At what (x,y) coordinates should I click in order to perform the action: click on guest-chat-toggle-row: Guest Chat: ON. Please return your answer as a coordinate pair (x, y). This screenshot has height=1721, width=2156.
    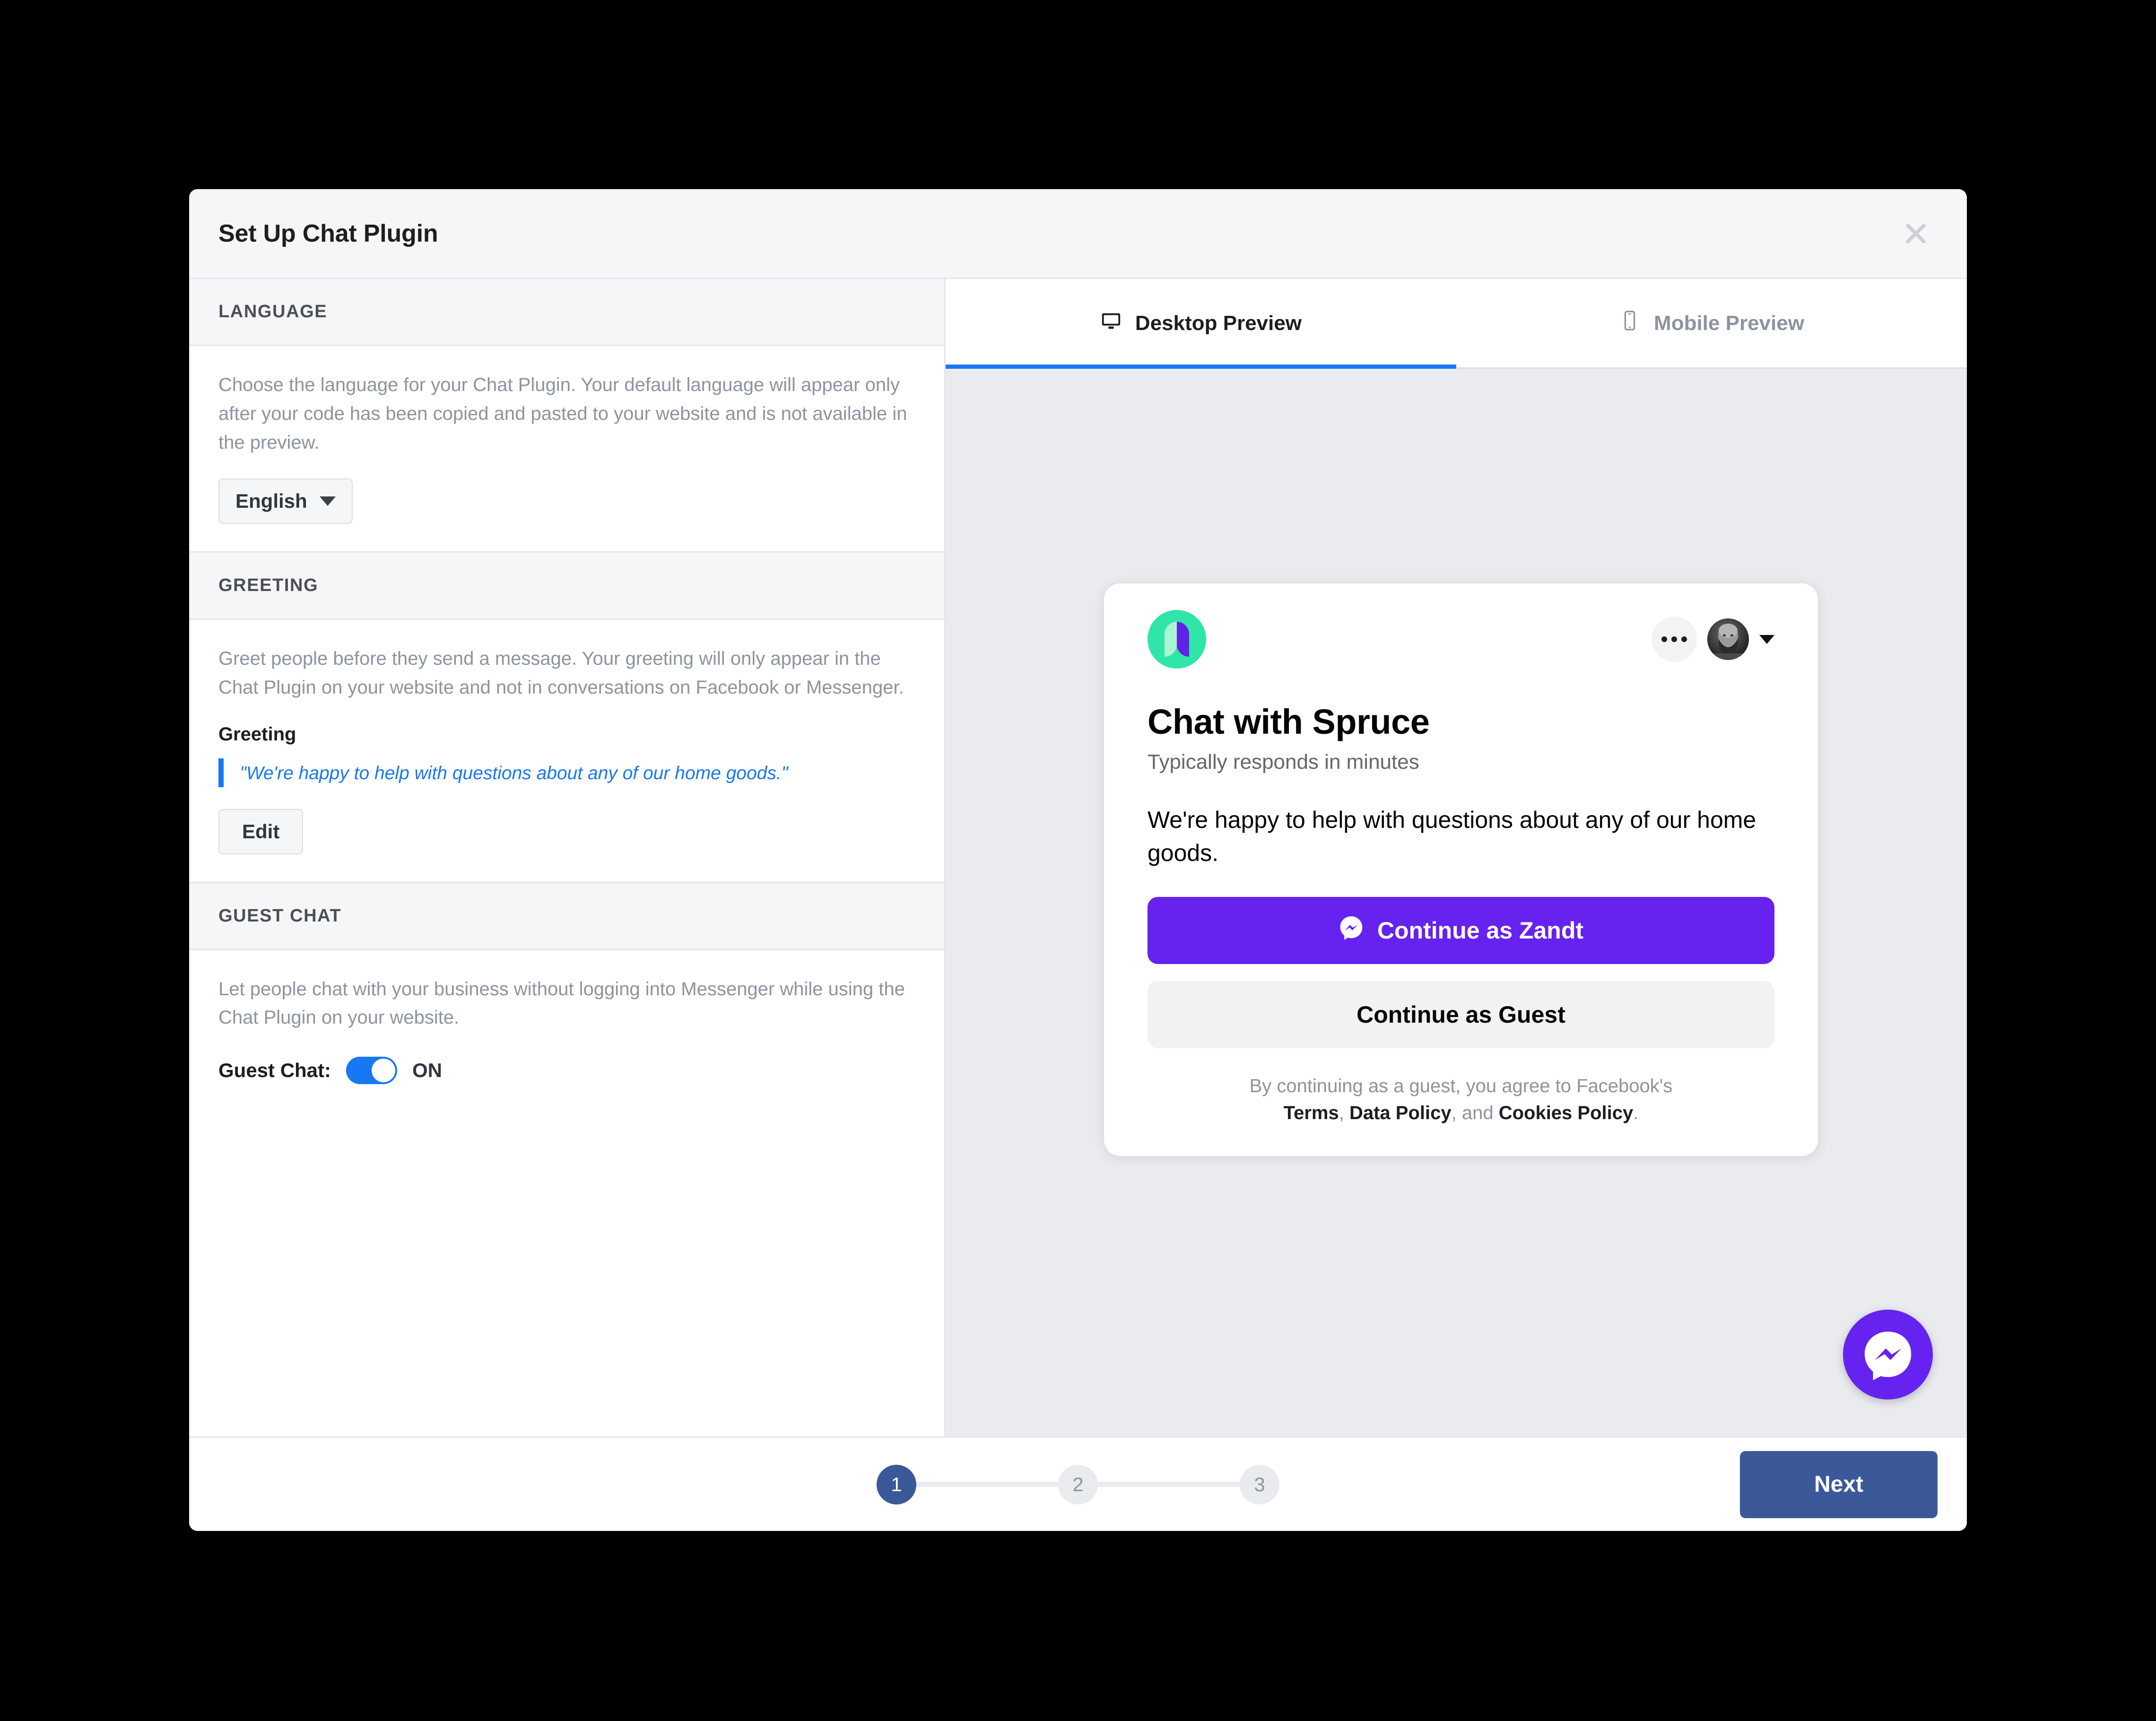
    Looking at the image, I should click on (566, 1071).